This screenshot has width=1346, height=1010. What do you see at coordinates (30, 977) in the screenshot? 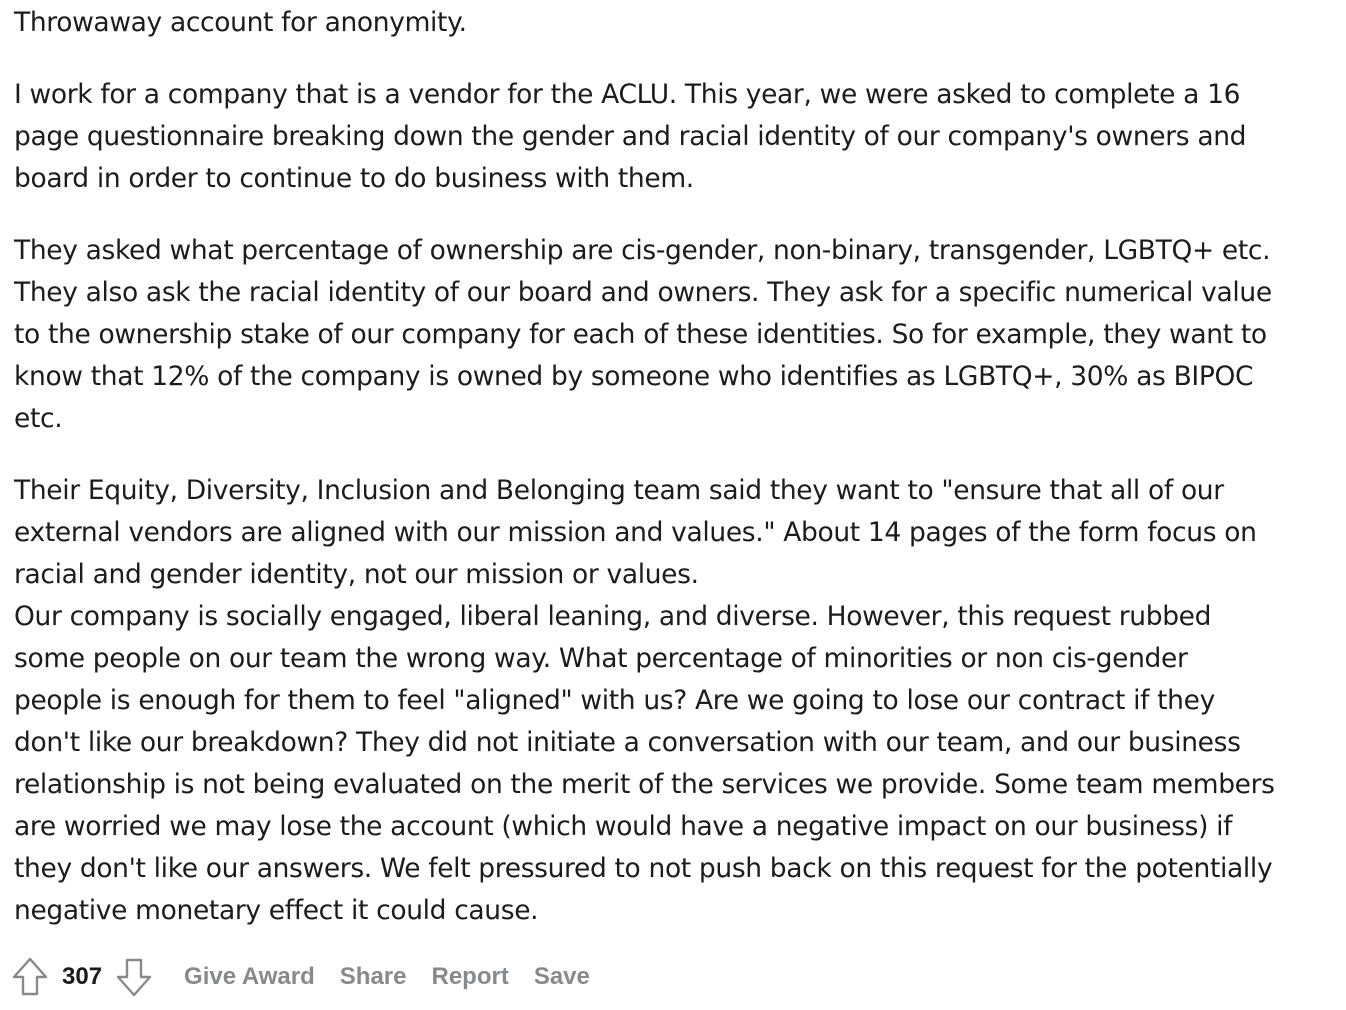
I see `upvote-icon` at bounding box center [30, 977].